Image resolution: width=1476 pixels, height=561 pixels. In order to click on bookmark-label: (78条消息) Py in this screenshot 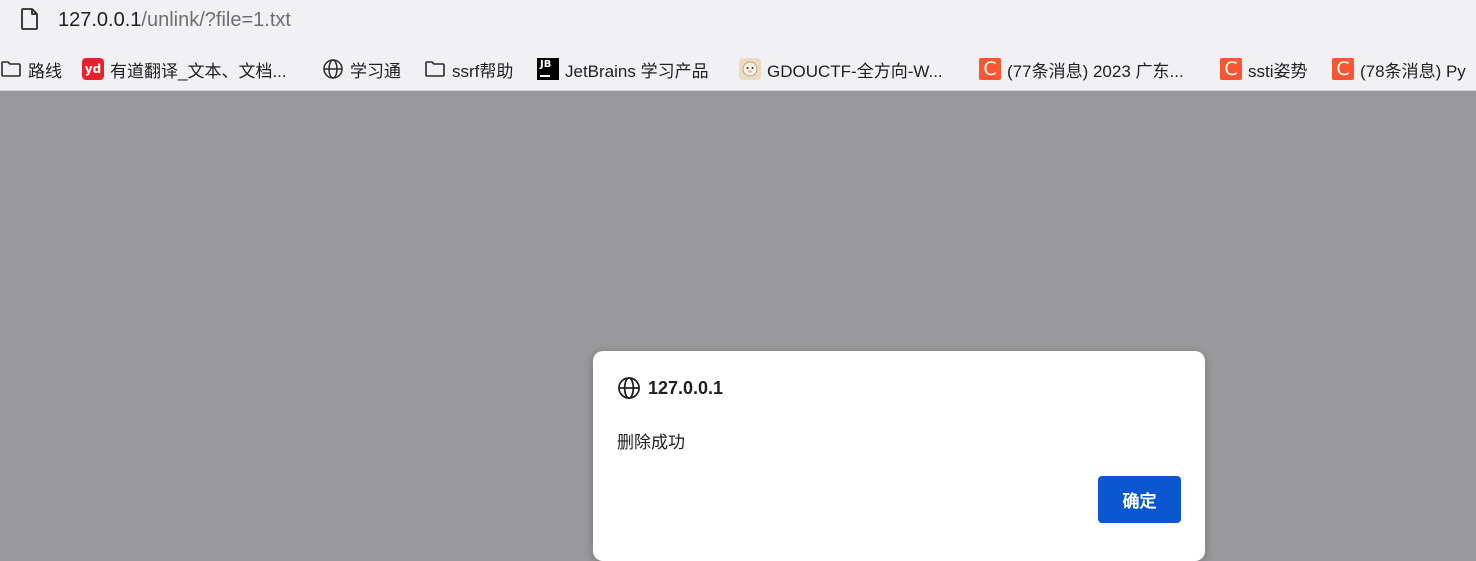, I will do `click(1413, 71)`.